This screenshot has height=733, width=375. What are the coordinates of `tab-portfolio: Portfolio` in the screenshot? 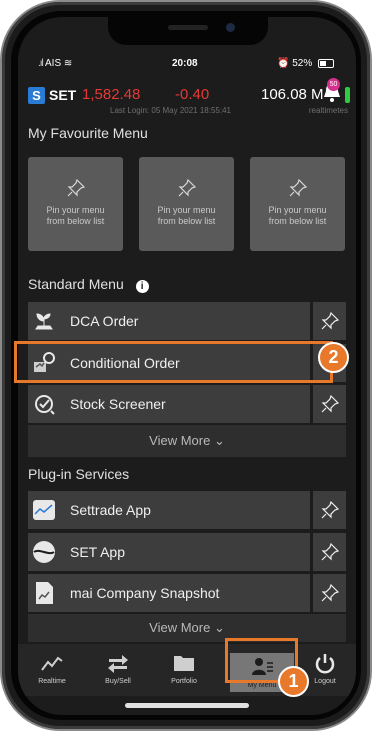 It's located at (184, 670).